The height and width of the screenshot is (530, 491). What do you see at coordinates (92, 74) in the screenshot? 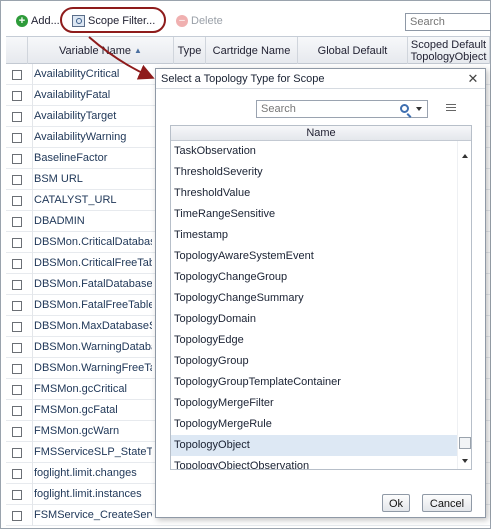
I see `variable-name-cell: AvailabilityCritical` at bounding box center [92, 74].